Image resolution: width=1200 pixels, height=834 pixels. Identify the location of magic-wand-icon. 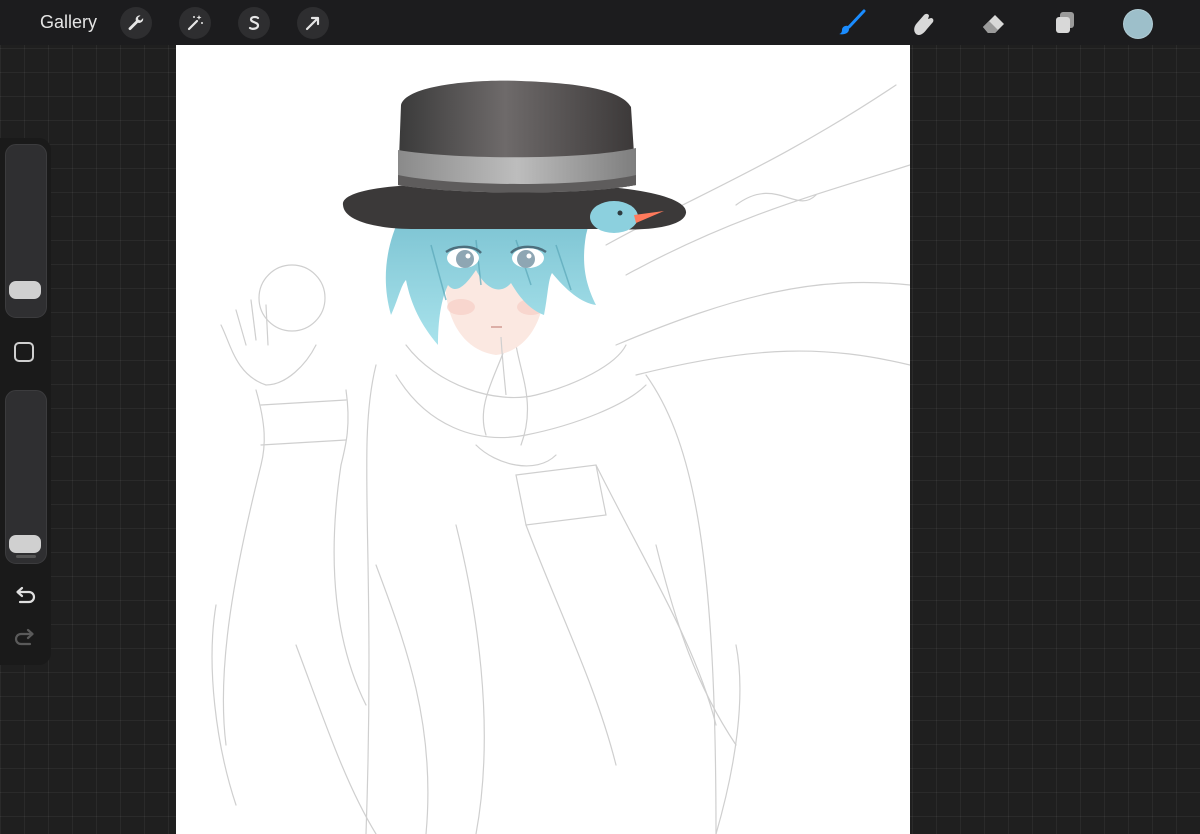
(195, 23).